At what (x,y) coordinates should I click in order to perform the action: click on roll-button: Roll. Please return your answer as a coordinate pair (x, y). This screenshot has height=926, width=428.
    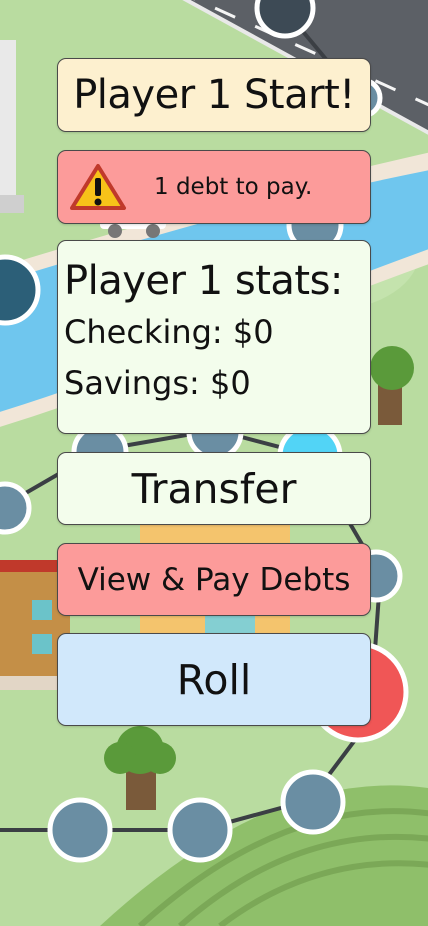
    Looking at the image, I should click on (214, 679).